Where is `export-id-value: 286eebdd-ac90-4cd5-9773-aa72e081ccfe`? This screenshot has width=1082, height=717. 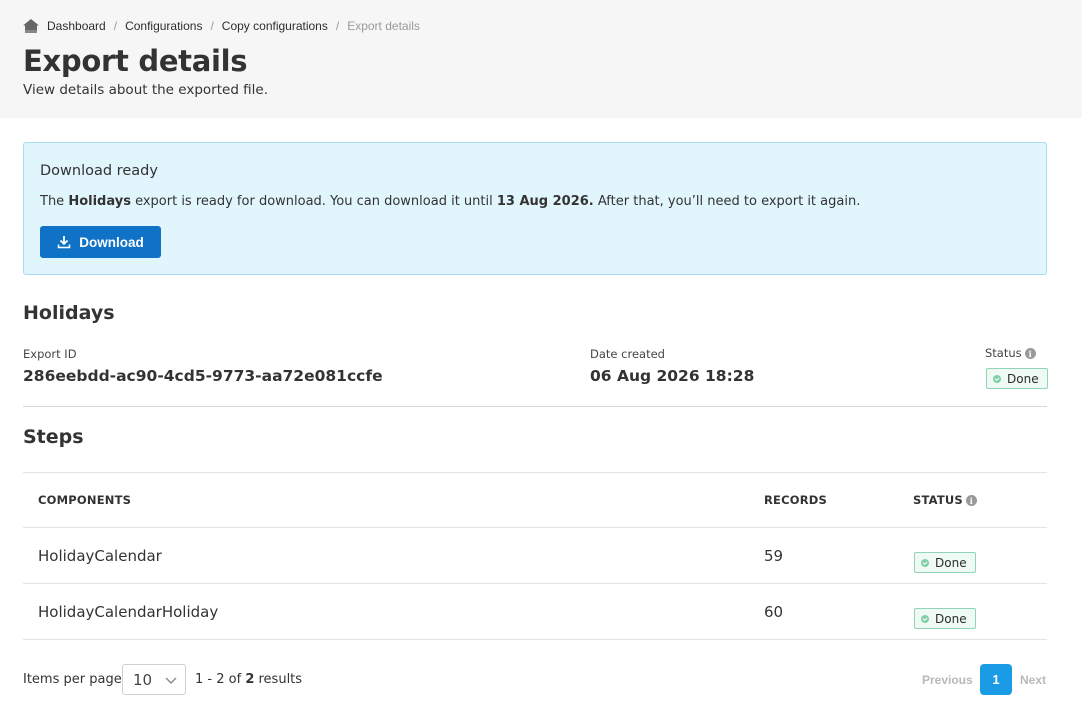 export-id-value: 286eebdd-ac90-4cd5-9773-aa72e081ccfe is located at coordinates (203, 376).